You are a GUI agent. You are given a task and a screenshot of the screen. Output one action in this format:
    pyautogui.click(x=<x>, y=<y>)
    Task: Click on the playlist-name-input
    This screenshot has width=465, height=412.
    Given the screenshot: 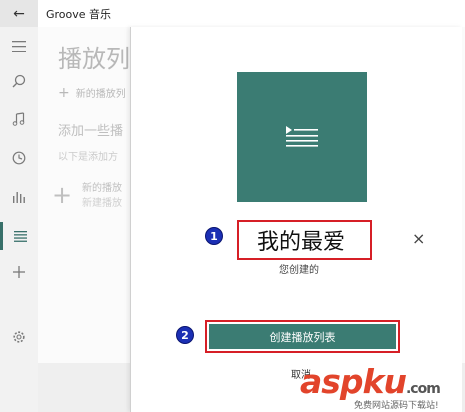 What is the action you would take?
    pyautogui.click(x=307, y=240)
    